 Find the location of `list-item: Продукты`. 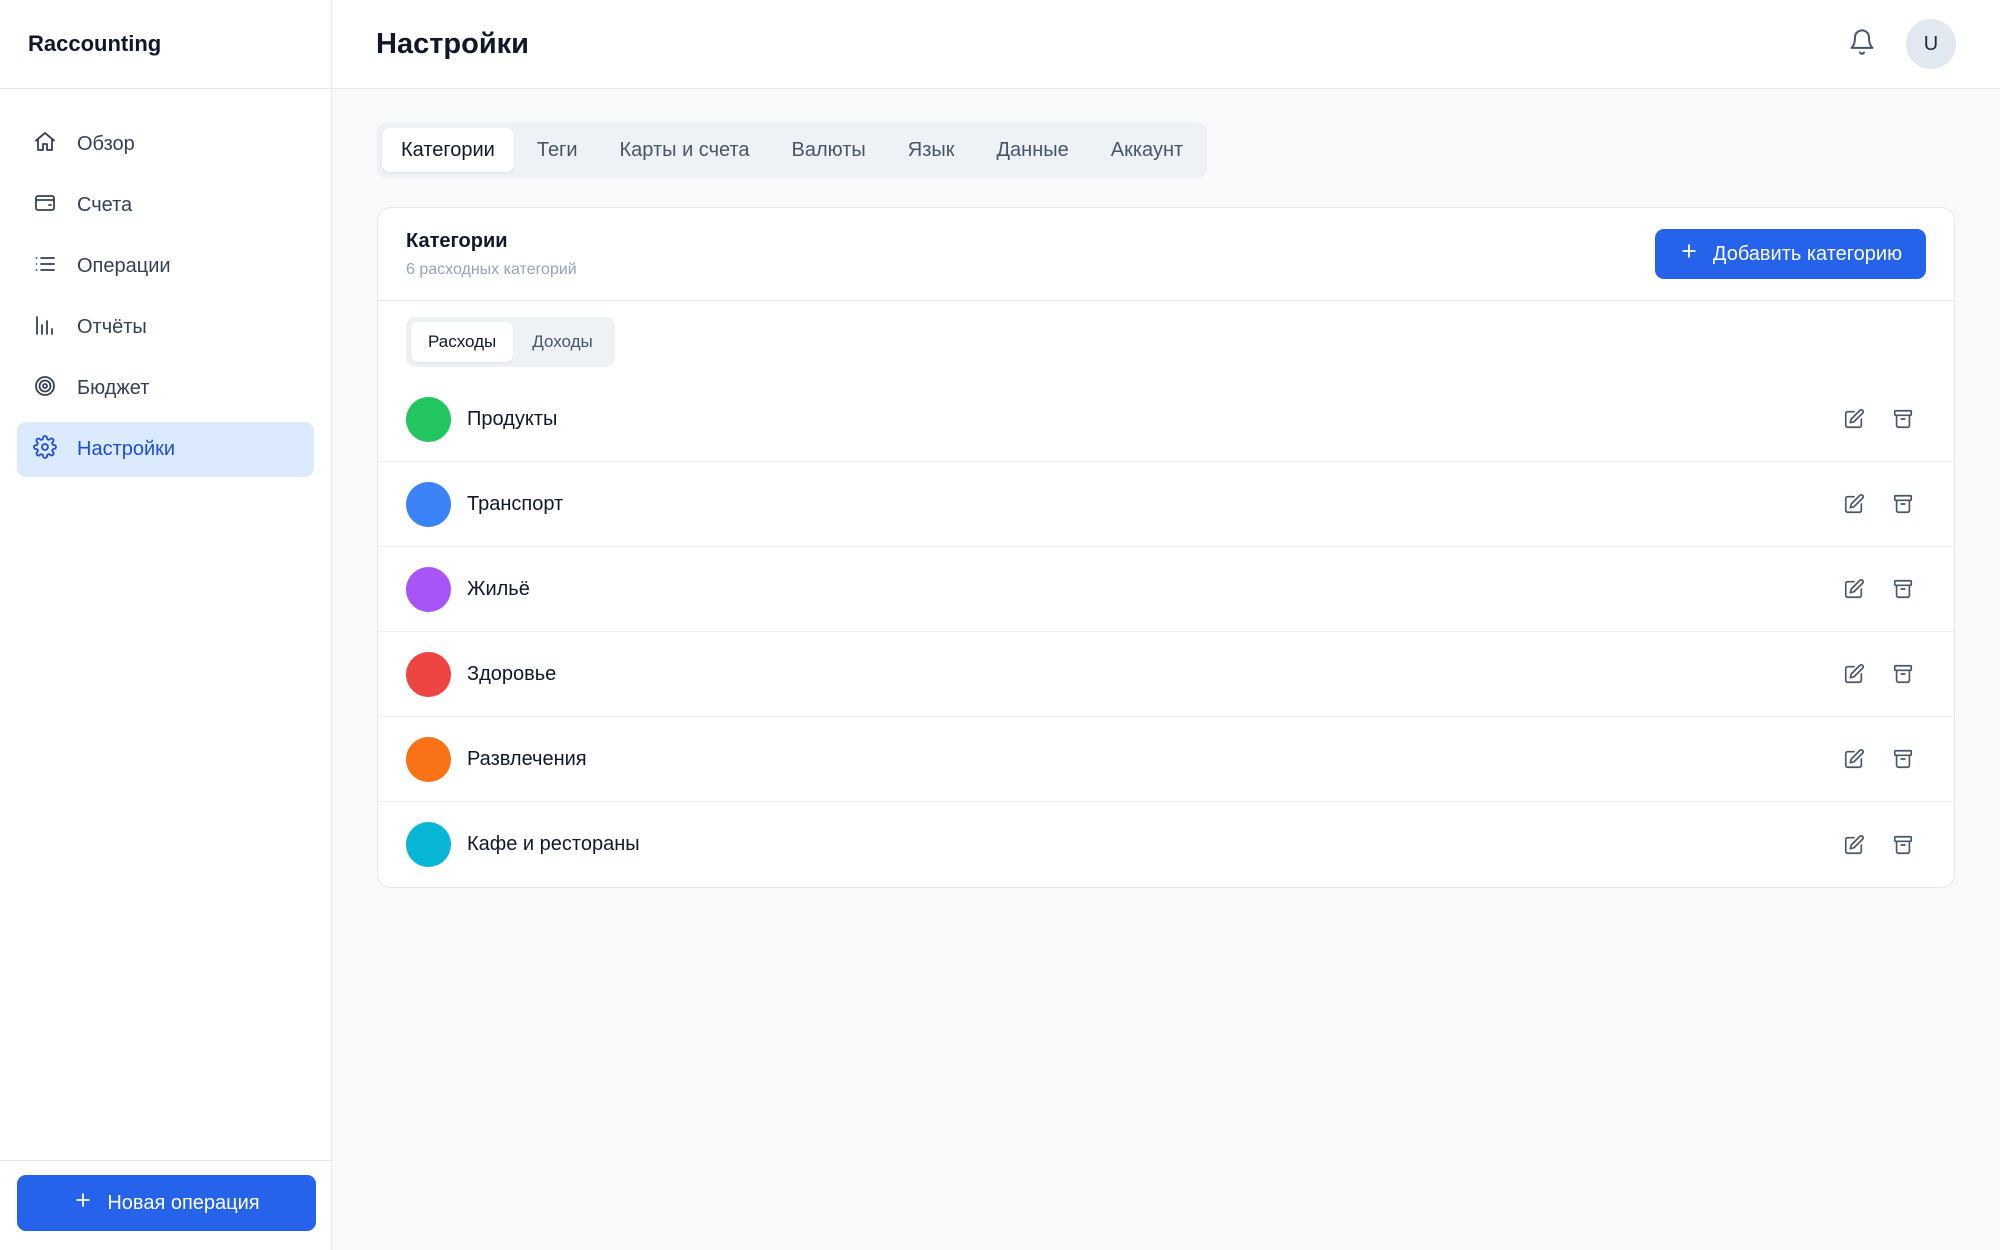

list-item: Продукты is located at coordinates (1166, 419).